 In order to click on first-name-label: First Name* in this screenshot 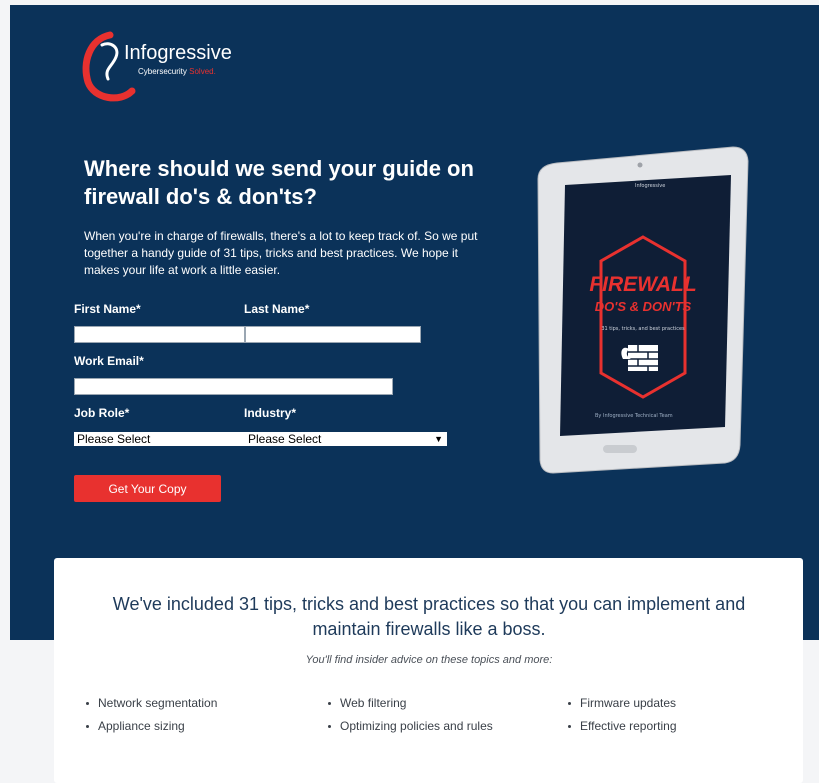, I will do `click(107, 309)`.